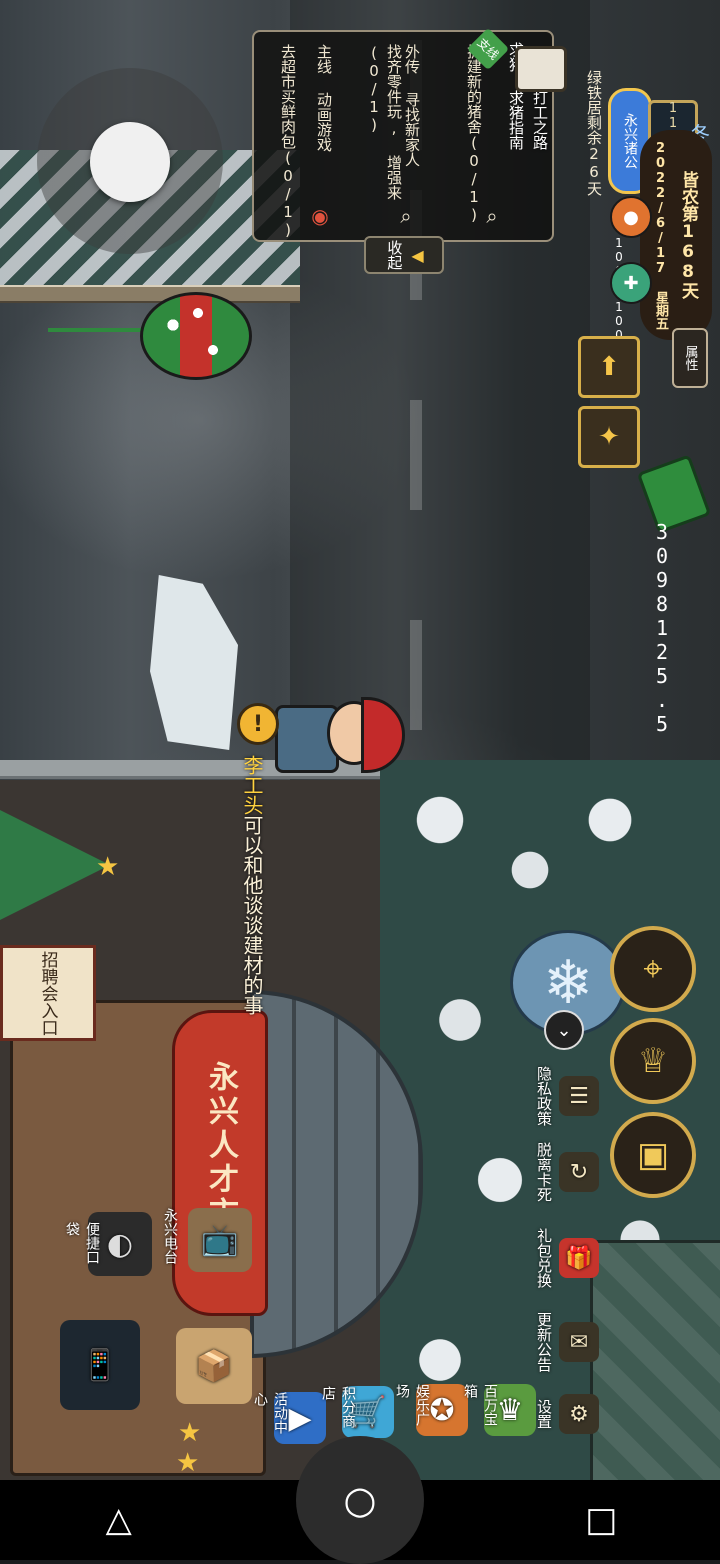  Describe the element at coordinates (340, 735) in the screenshot. I see `player-character` at that location.